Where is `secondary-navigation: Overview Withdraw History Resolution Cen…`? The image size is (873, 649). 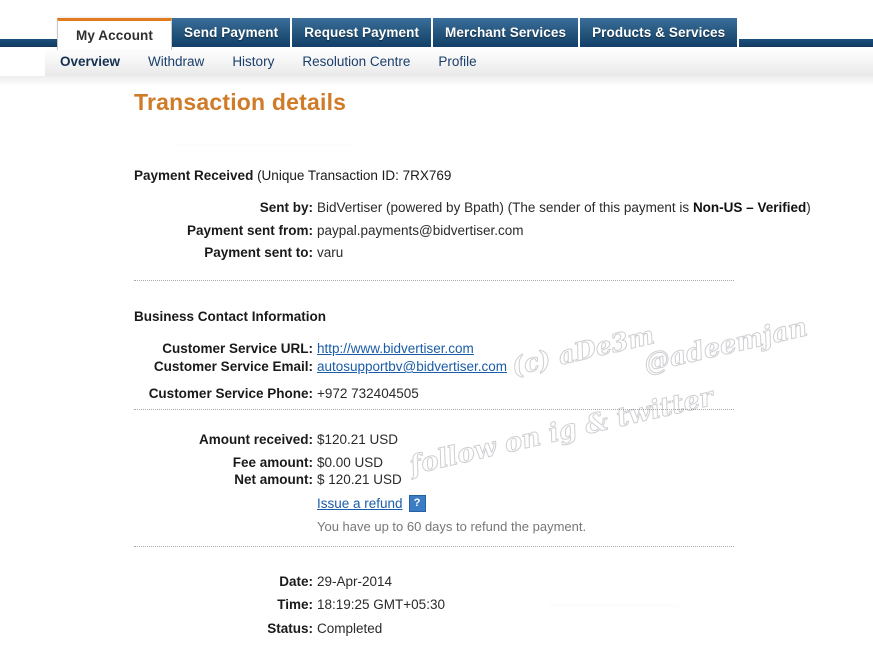 secondary-navigation: Overview Withdraw History Resolution Cen… is located at coordinates (459, 62).